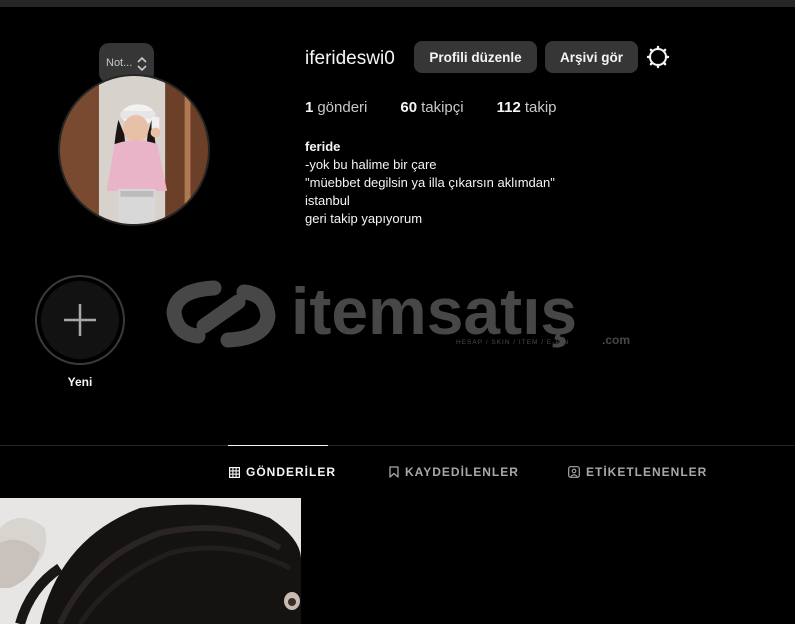  Describe the element at coordinates (591, 57) in the screenshot. I see `view-archive-button: Arşivi gör` at that location.